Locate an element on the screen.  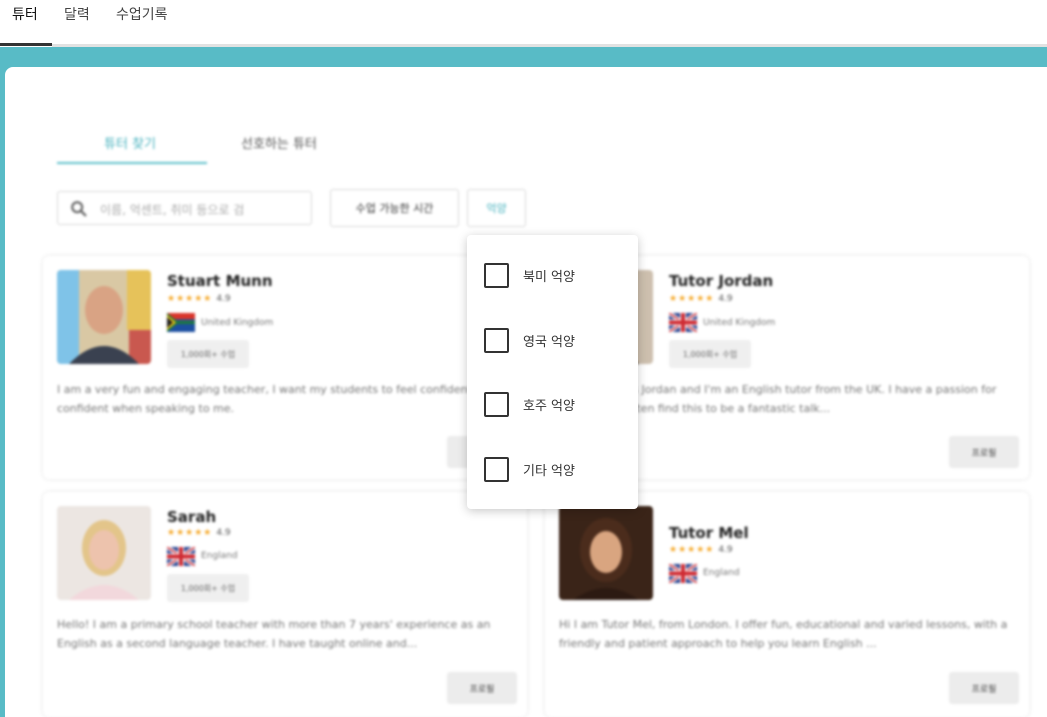
option-label: 호주 억양 is located at coordinates (549, 406).